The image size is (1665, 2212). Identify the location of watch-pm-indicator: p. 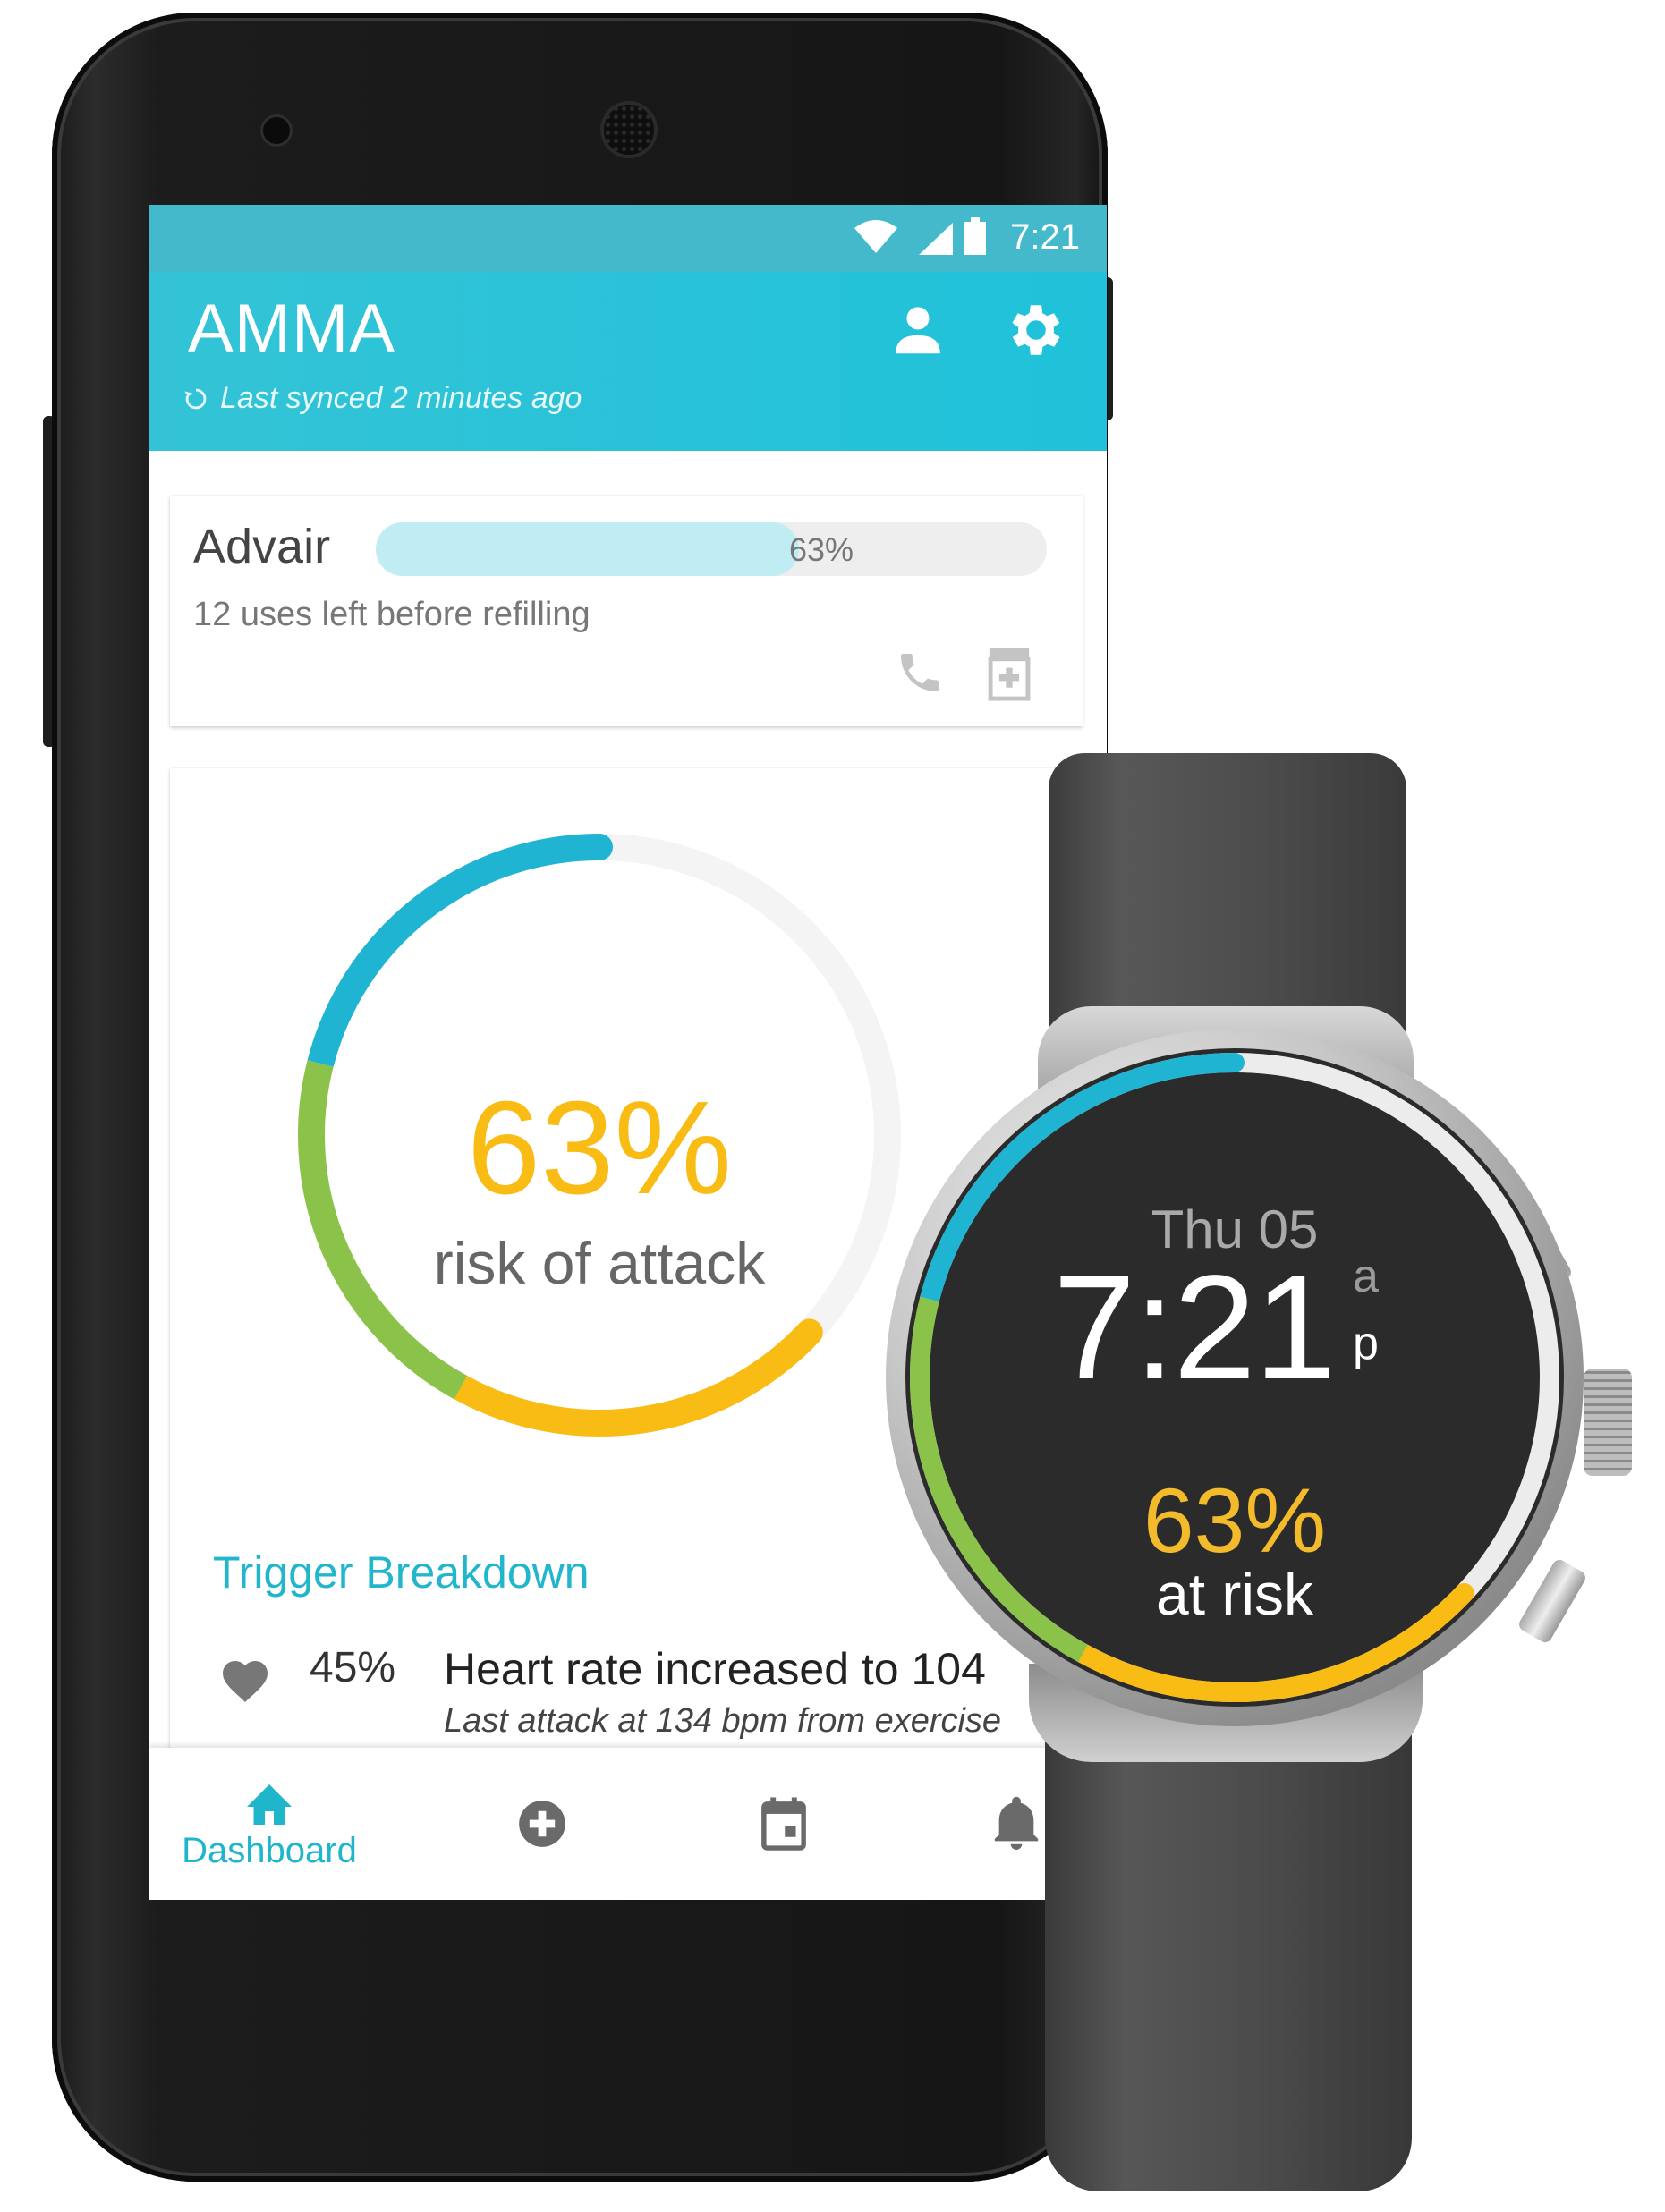
(1366, 1344).